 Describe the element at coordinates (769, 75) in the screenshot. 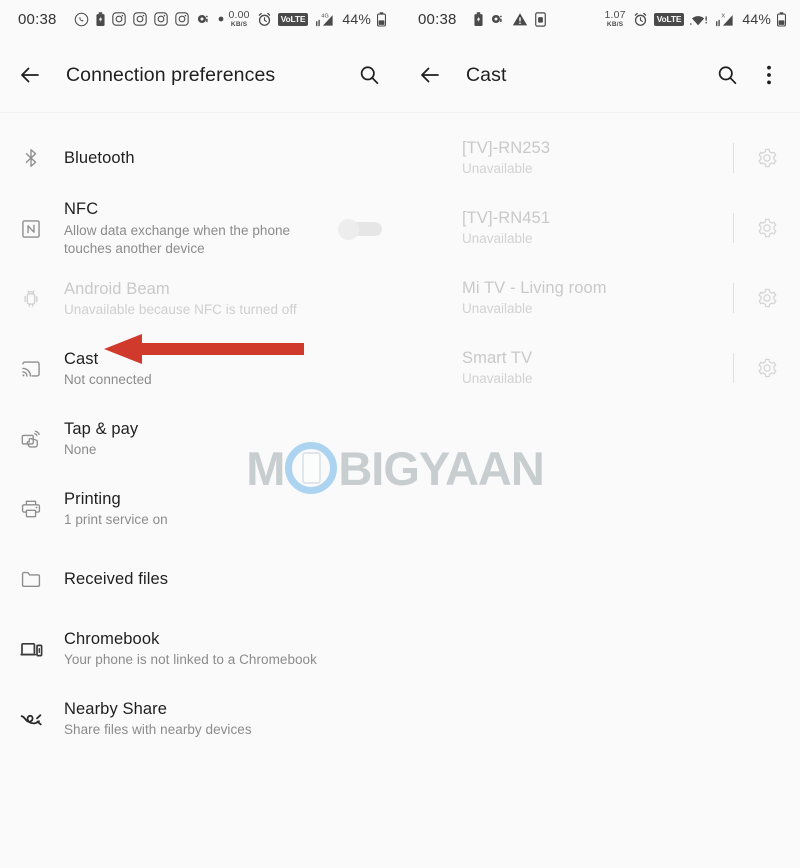

I see `more-vert-icon` at that location.